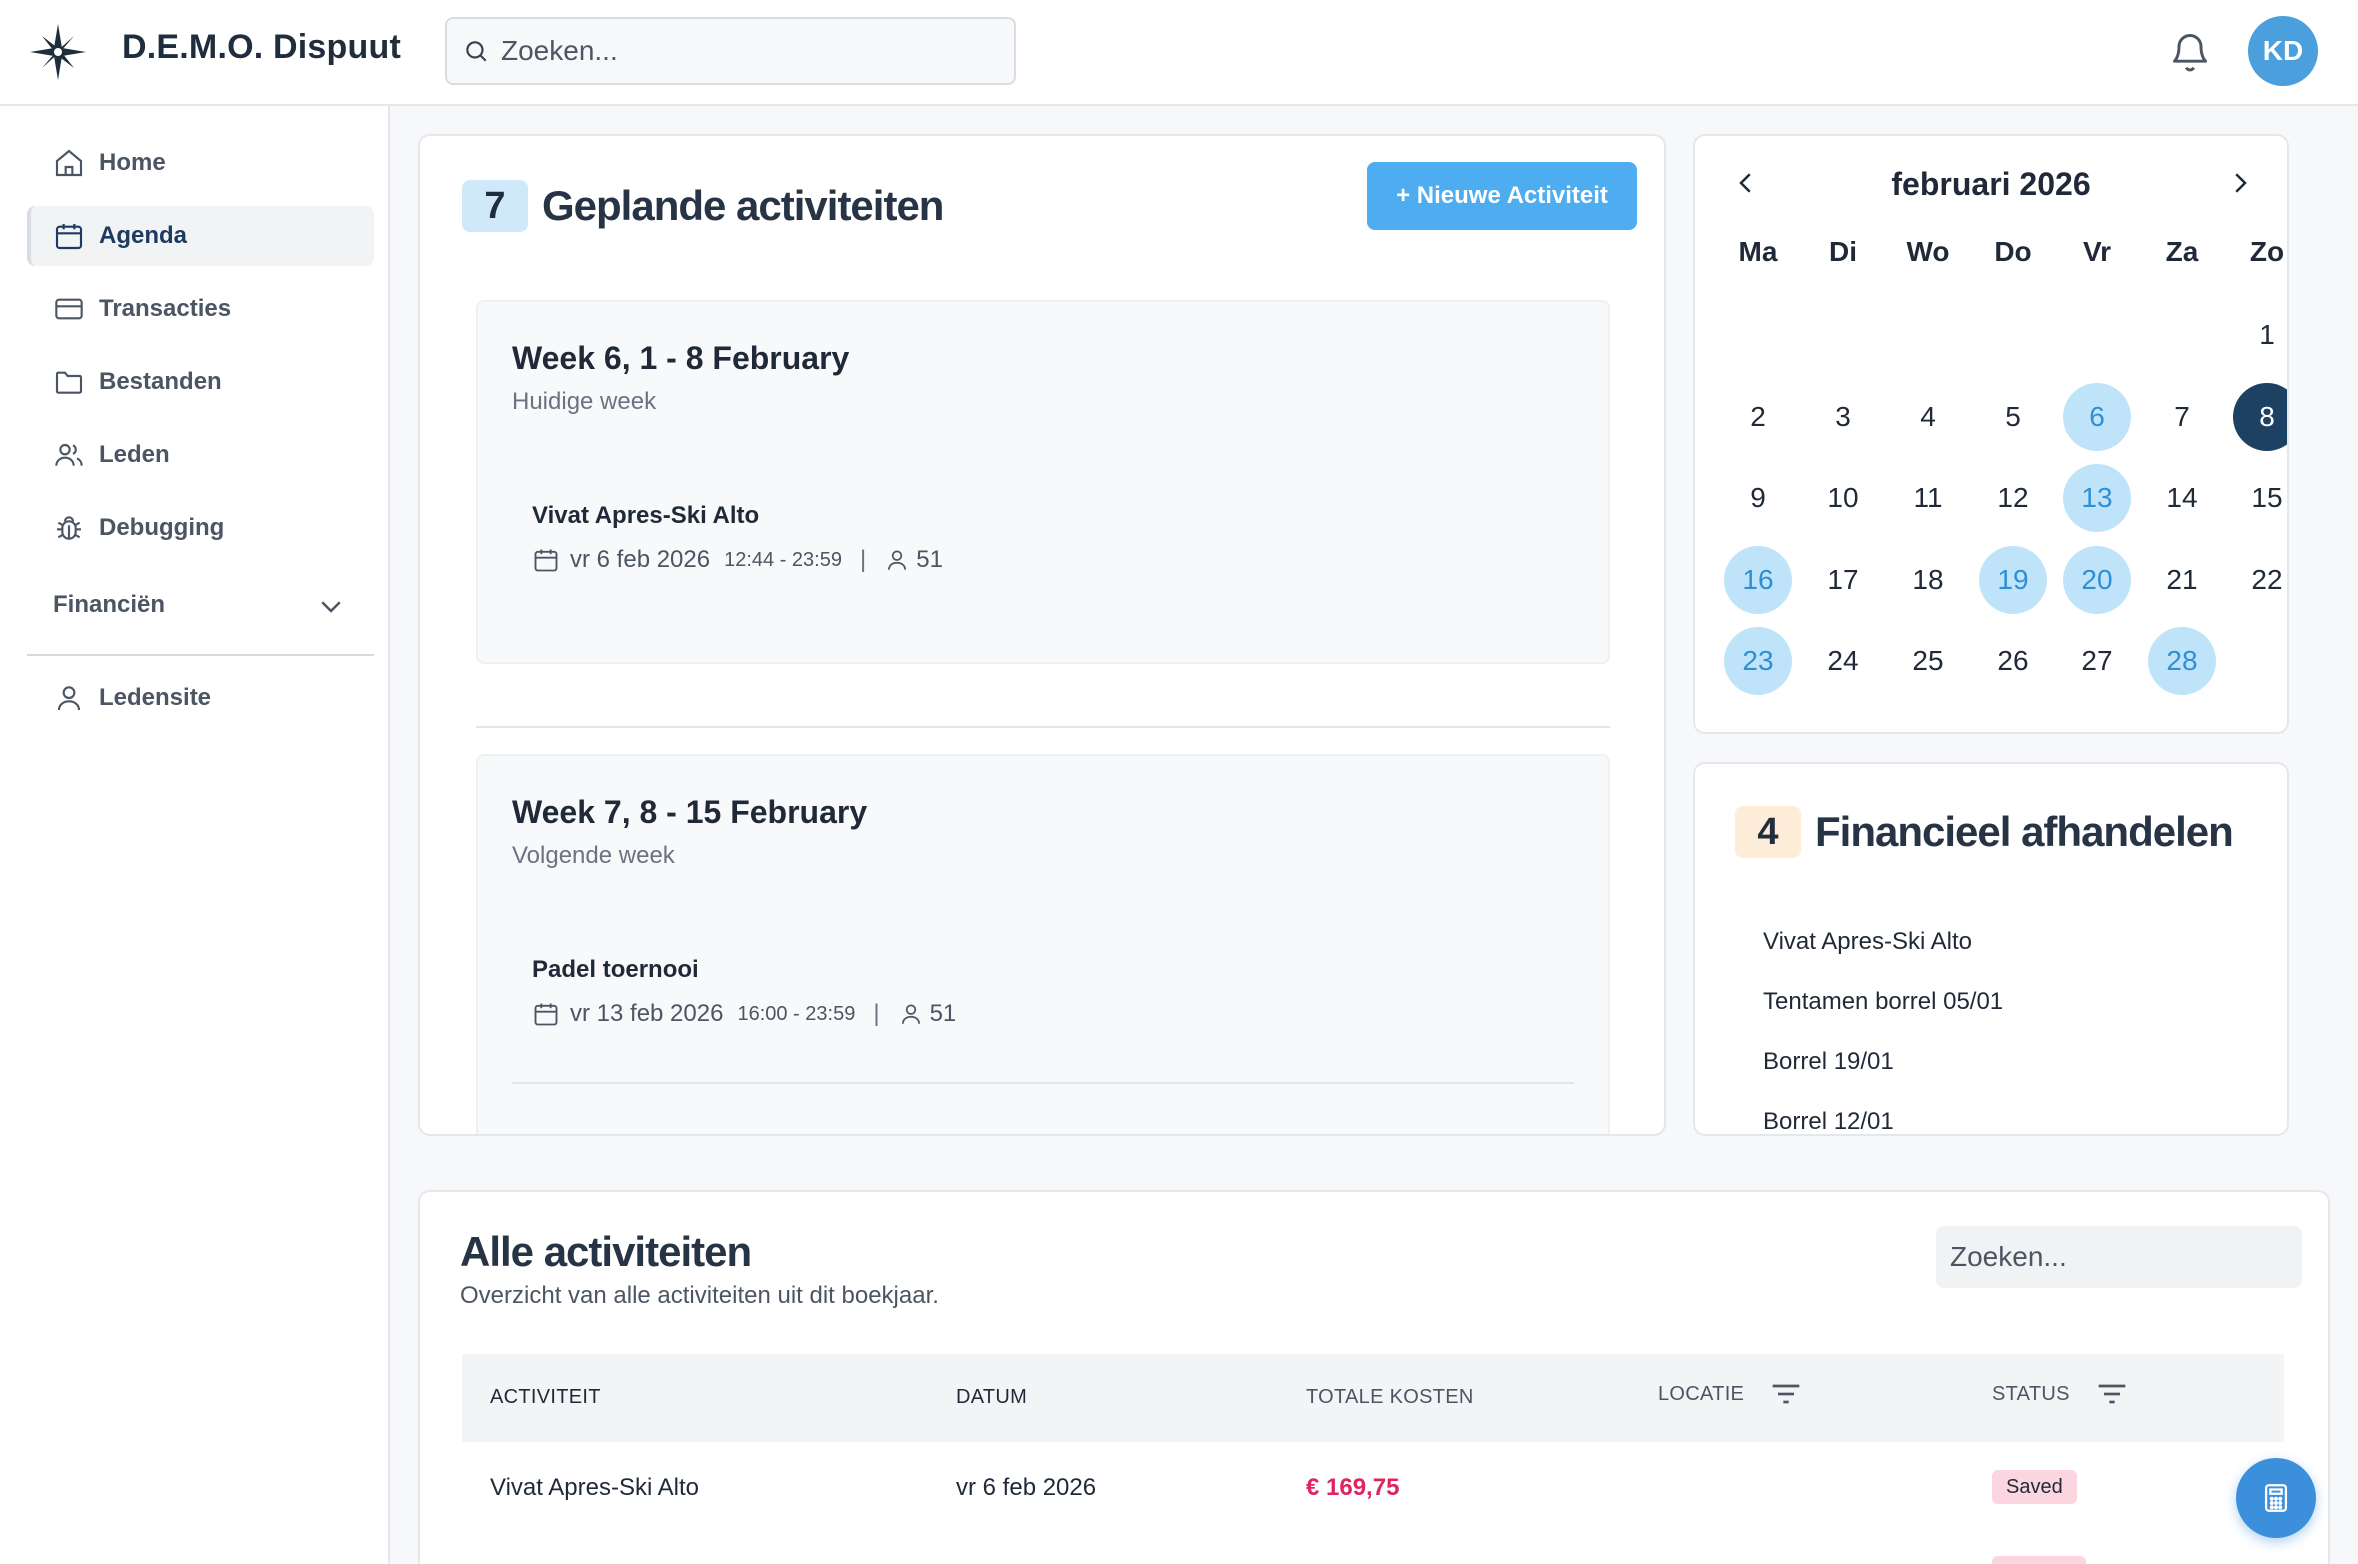  Describe the element at coordinates (2039, 1560) in the screenshot. I see `status-badge` at that location.